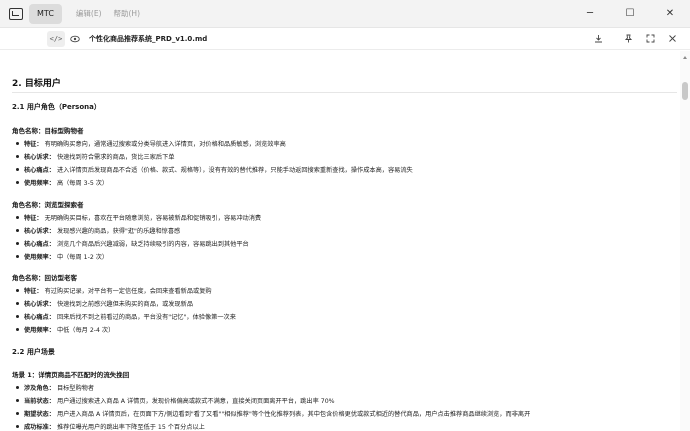  What do you see at coordinates (128, 291) in the screenshot?
I see `item-value: 有过购买记录，对平台有一定信任度，会回来查看新品或复购` at bounding box center [128, 291].